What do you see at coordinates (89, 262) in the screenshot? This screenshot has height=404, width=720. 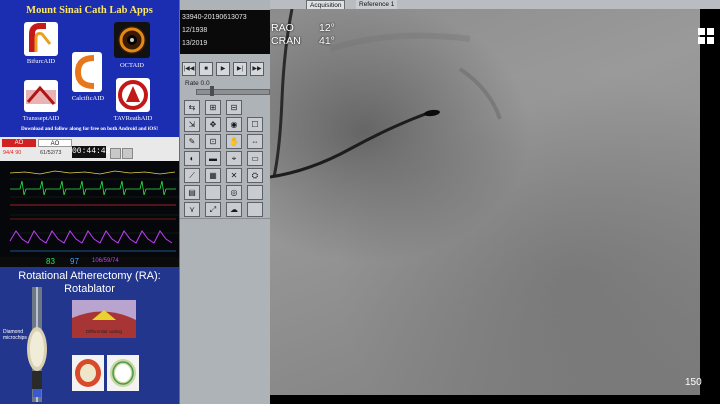 I see `monitor-footer: 83 97 106/59/74` at bounding box center [89, 262].